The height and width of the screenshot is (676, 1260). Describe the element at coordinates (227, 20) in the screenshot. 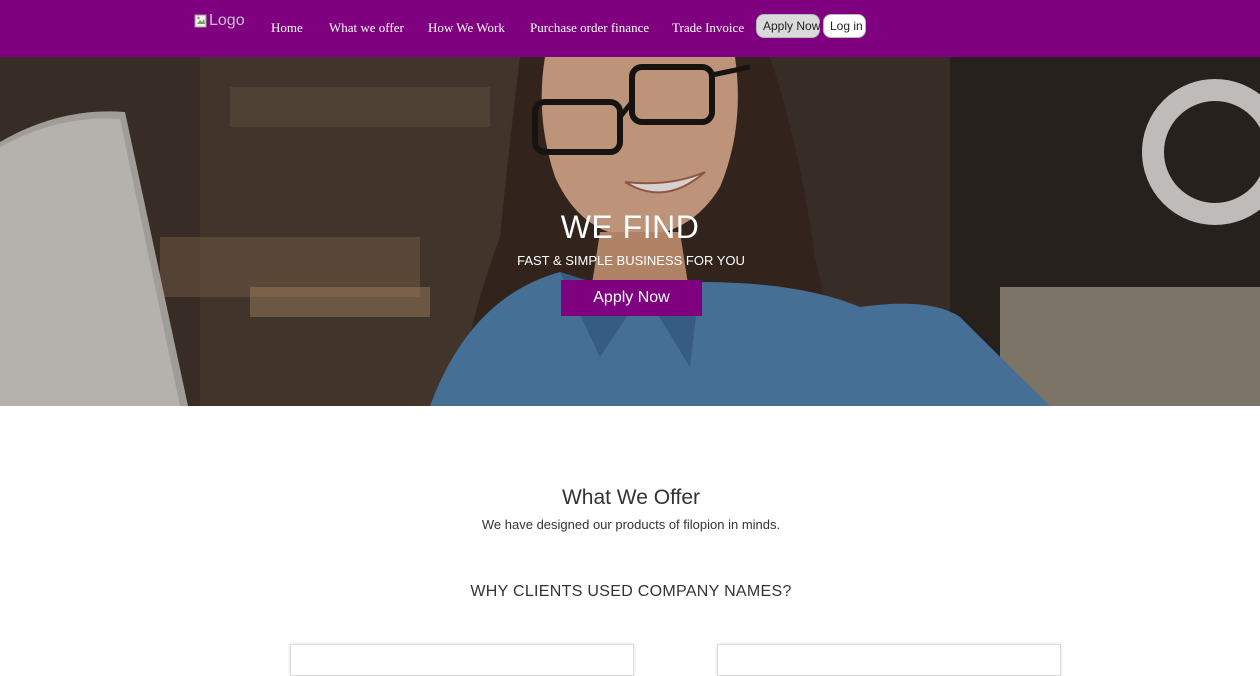

I see `logo-alt-text: Logo` at that location.